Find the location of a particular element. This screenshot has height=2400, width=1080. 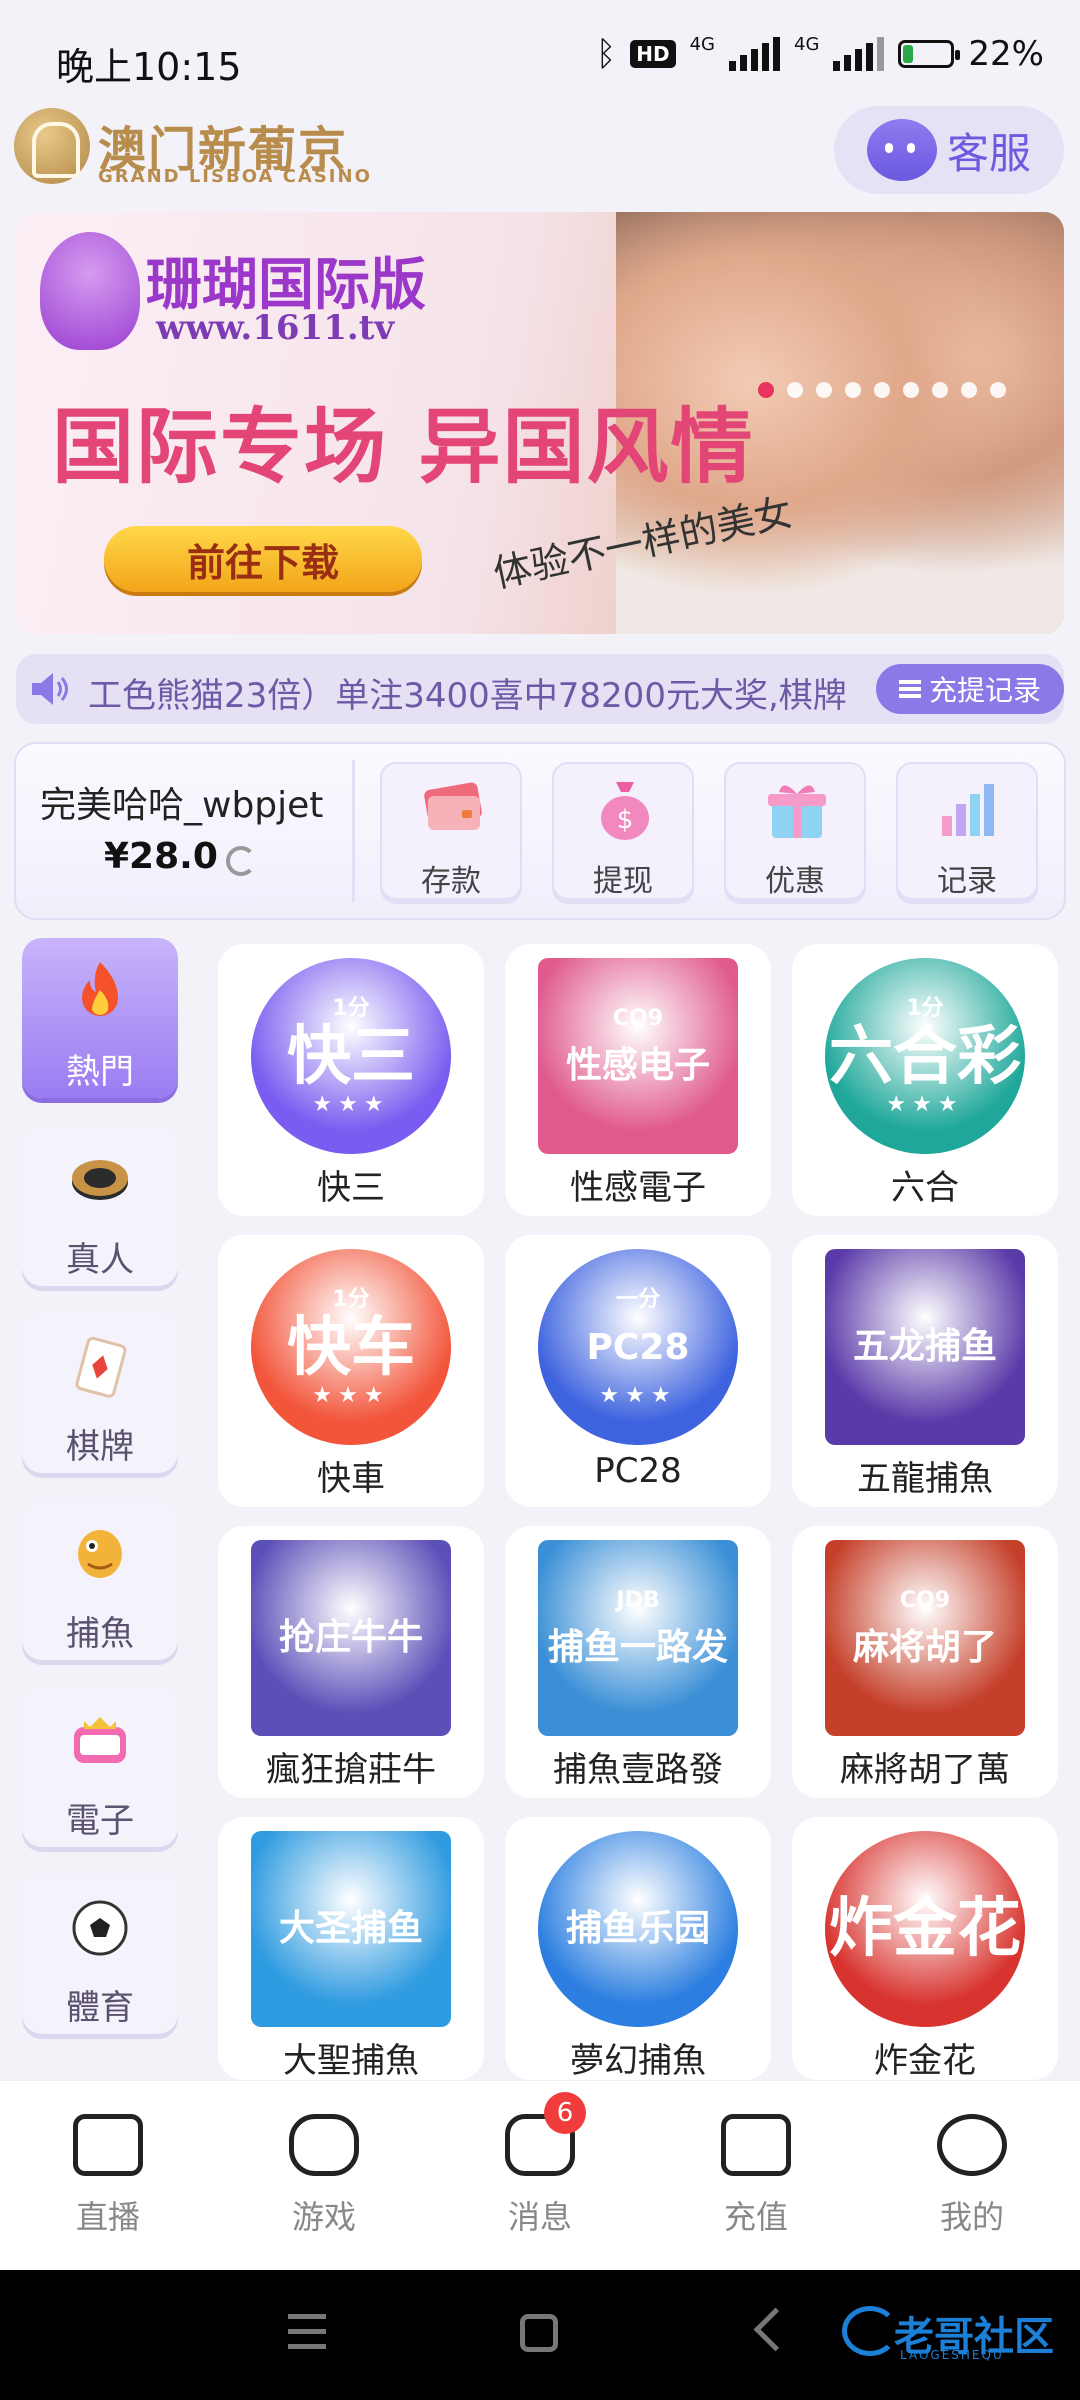

category-hot: 熱門 is located at coordinates (100, 1018).